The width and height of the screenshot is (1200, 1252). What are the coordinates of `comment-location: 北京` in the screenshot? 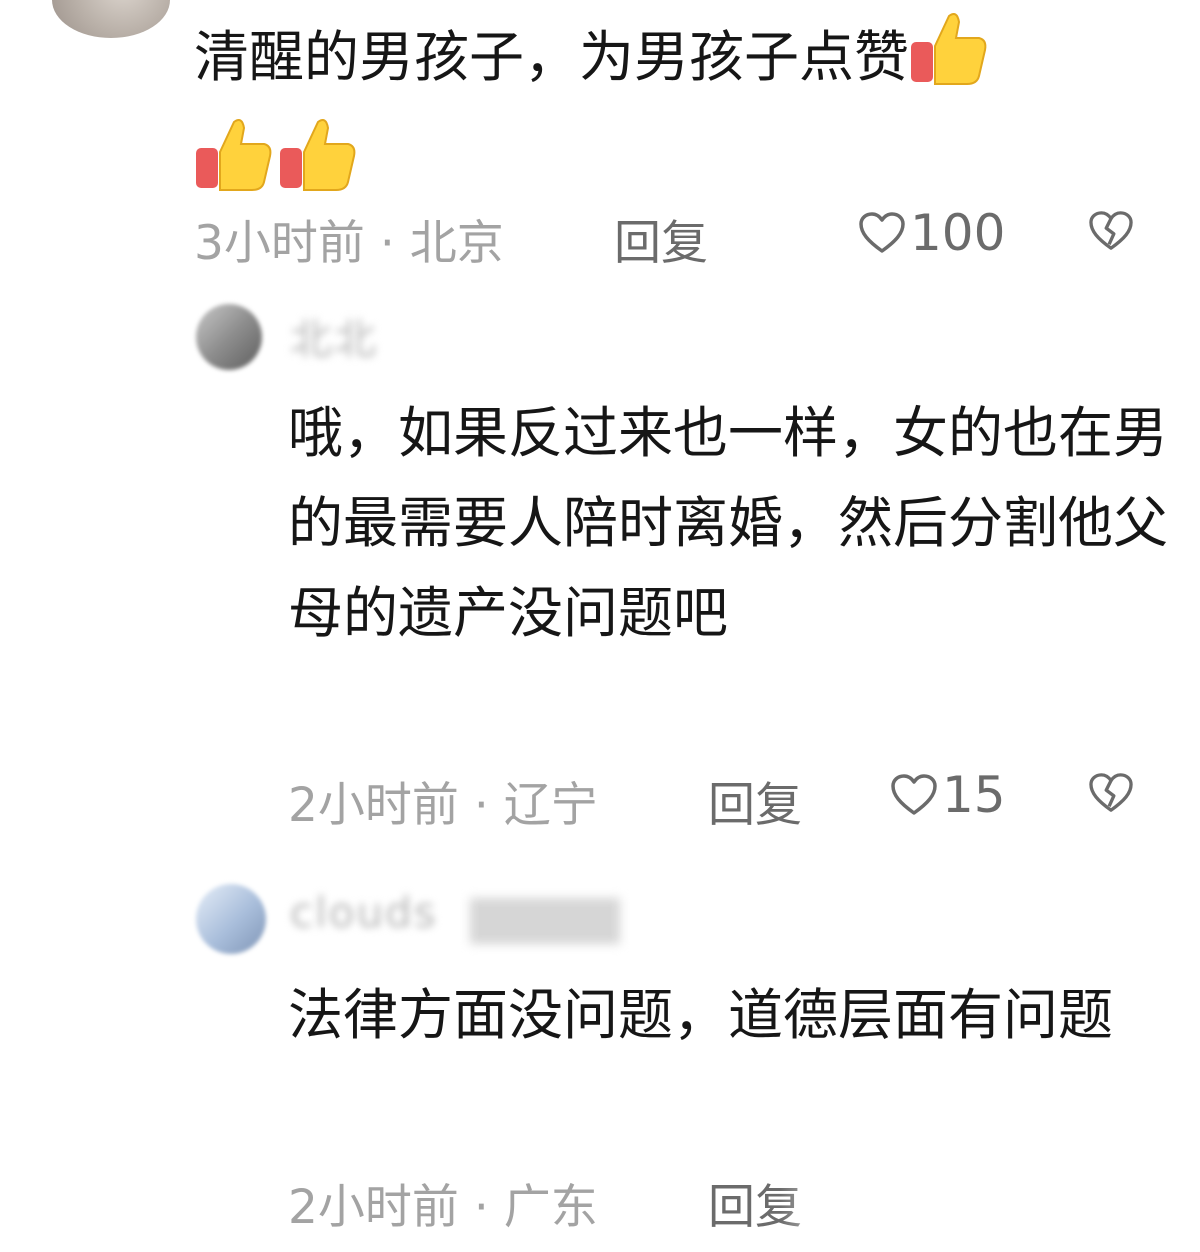 It's located at (456, 243).